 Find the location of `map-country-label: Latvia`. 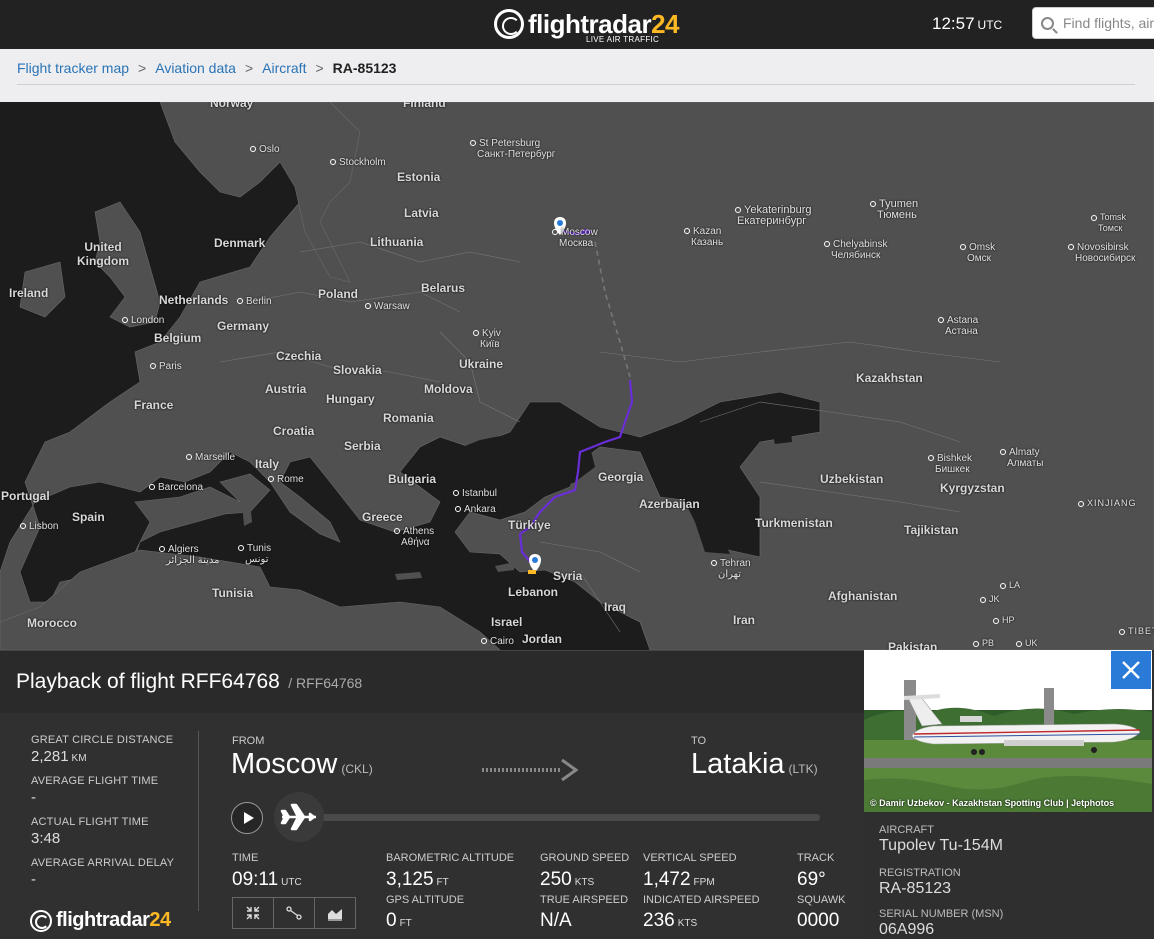

map-country-label: Latvia is located at coordinates (421, 213).